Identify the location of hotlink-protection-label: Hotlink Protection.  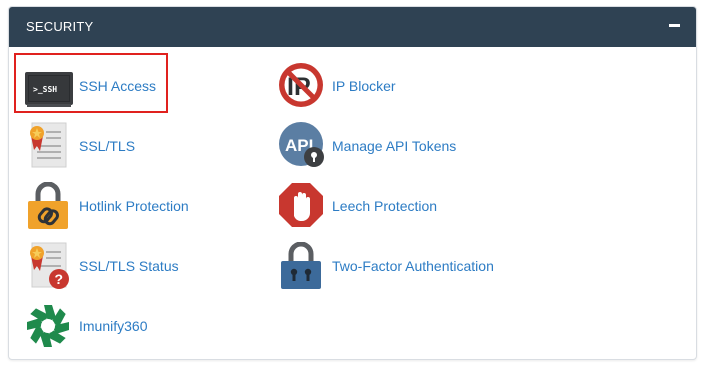
(134, 206).